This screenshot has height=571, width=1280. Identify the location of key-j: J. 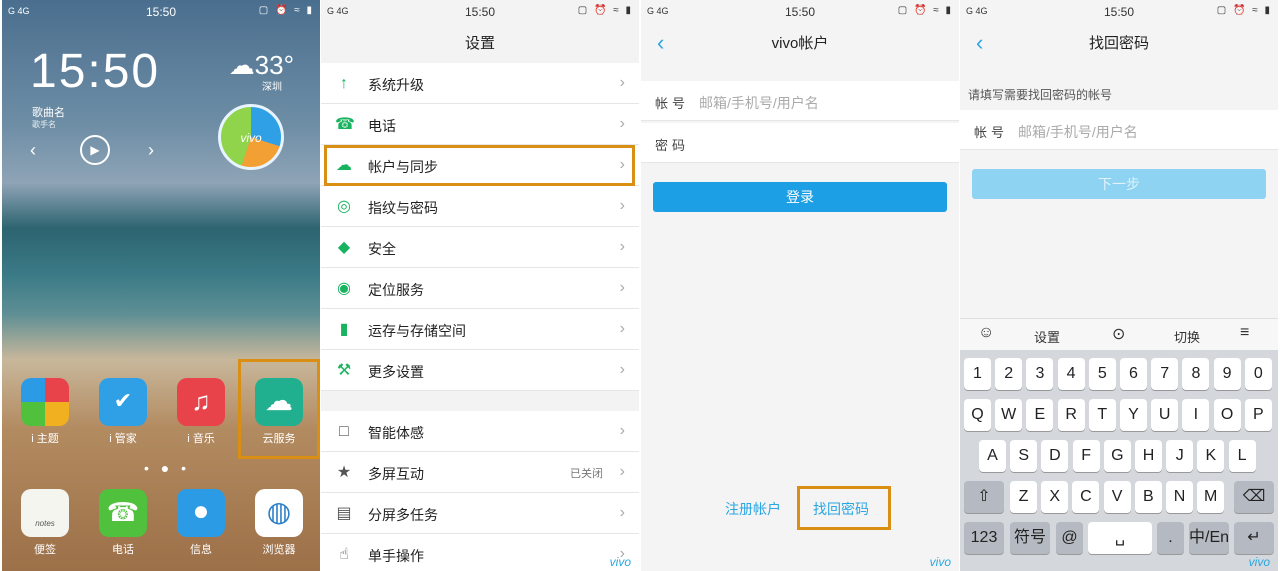
(1180, 456).